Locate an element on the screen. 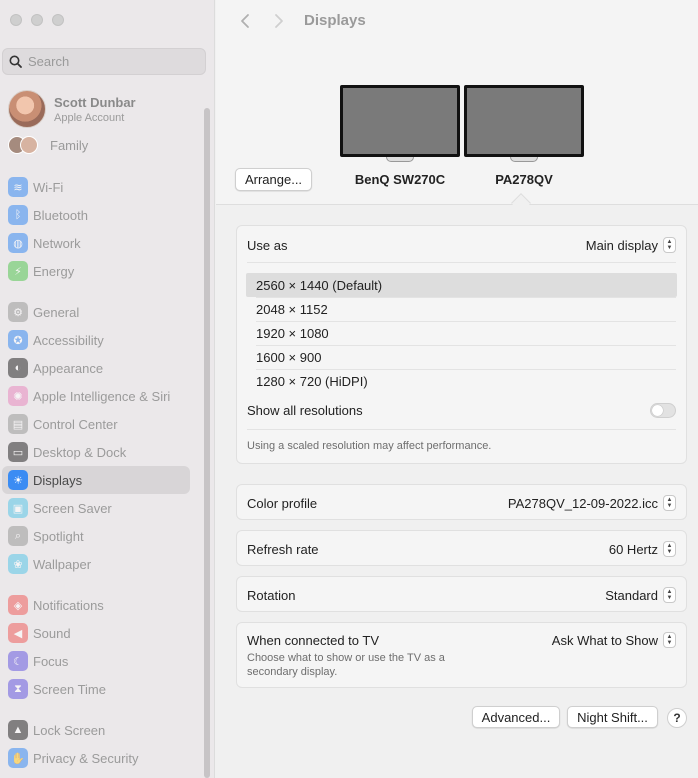 Image resolution: width=698 pixels, height=778 pixels. sidebar-item-wallpaper: ❀ Wallpaper is located at coordinates (96, 564).